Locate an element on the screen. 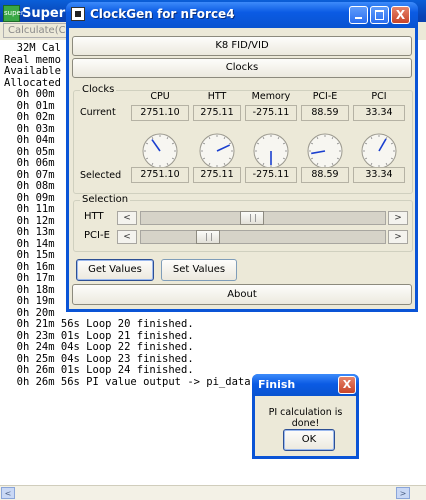 The height and width of the screenshot is (500, 426). pcie-increase-button: > is located at coordinates (398, 237).